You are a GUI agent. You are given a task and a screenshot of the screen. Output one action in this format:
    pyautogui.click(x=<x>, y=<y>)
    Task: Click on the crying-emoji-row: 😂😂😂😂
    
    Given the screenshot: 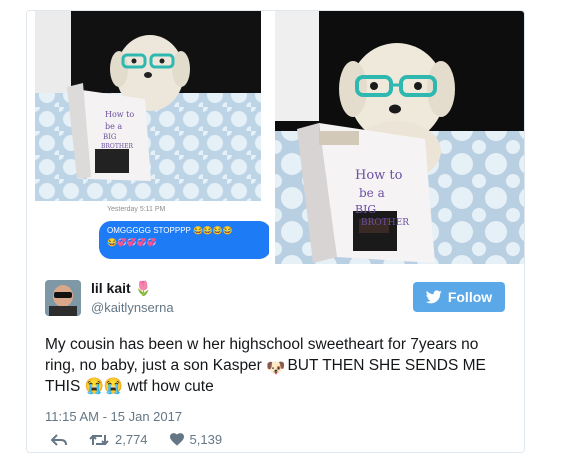 What is the action you would take?
    pyautogui.click(x=212, y=230)
    